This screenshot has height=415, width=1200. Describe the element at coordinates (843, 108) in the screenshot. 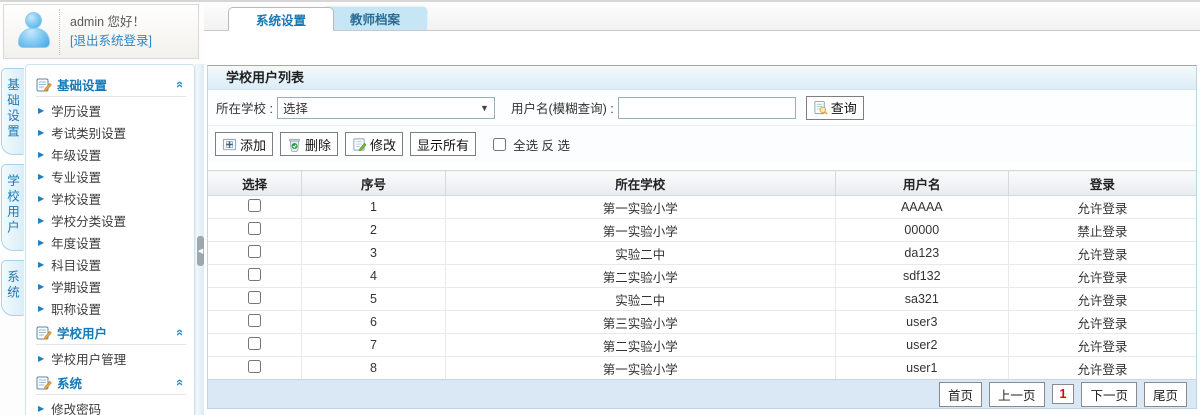

I see `search-button-label: 查询` at that location.